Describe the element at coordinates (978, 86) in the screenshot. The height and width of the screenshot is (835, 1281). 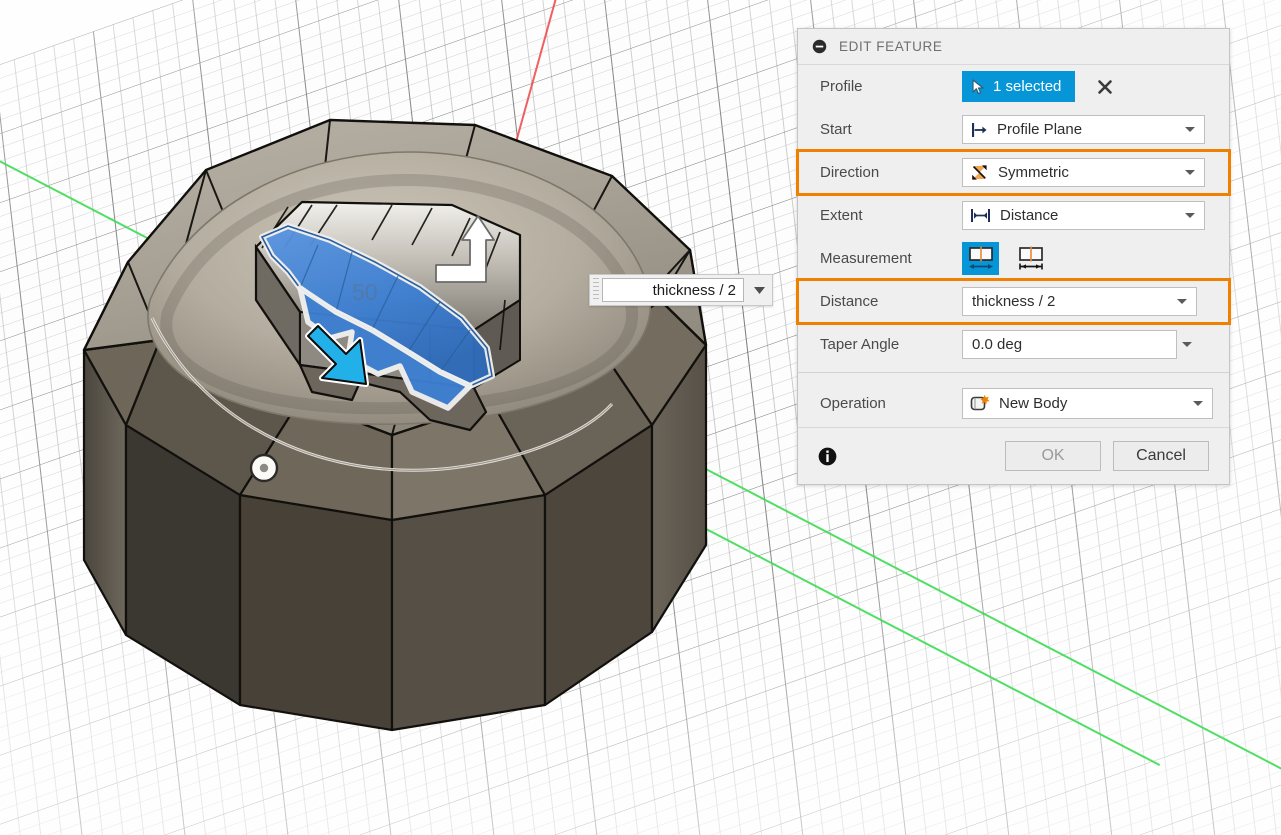
I see `cursor-arrow-icon` at that location.